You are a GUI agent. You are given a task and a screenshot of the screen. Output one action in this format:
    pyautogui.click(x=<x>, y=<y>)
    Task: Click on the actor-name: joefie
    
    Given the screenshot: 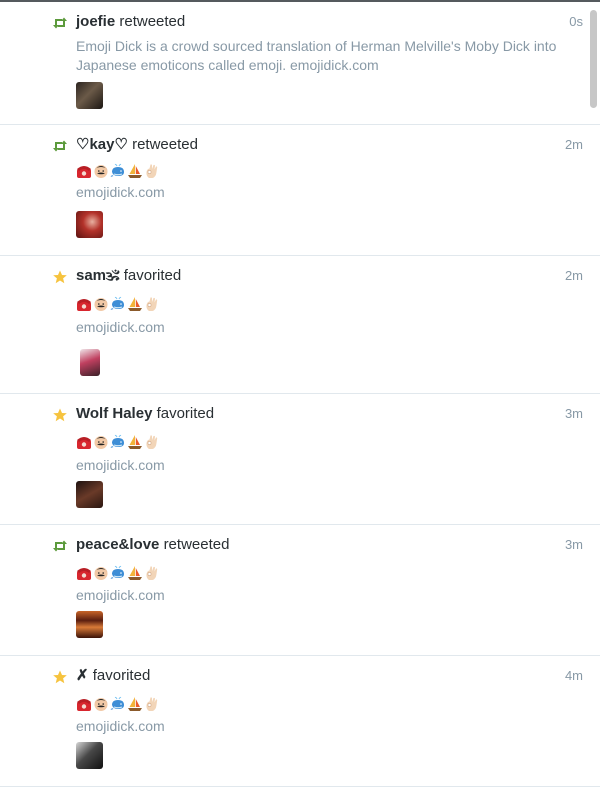 What is the action you would take?
    pyautogui.click(x=95, y=21)
    